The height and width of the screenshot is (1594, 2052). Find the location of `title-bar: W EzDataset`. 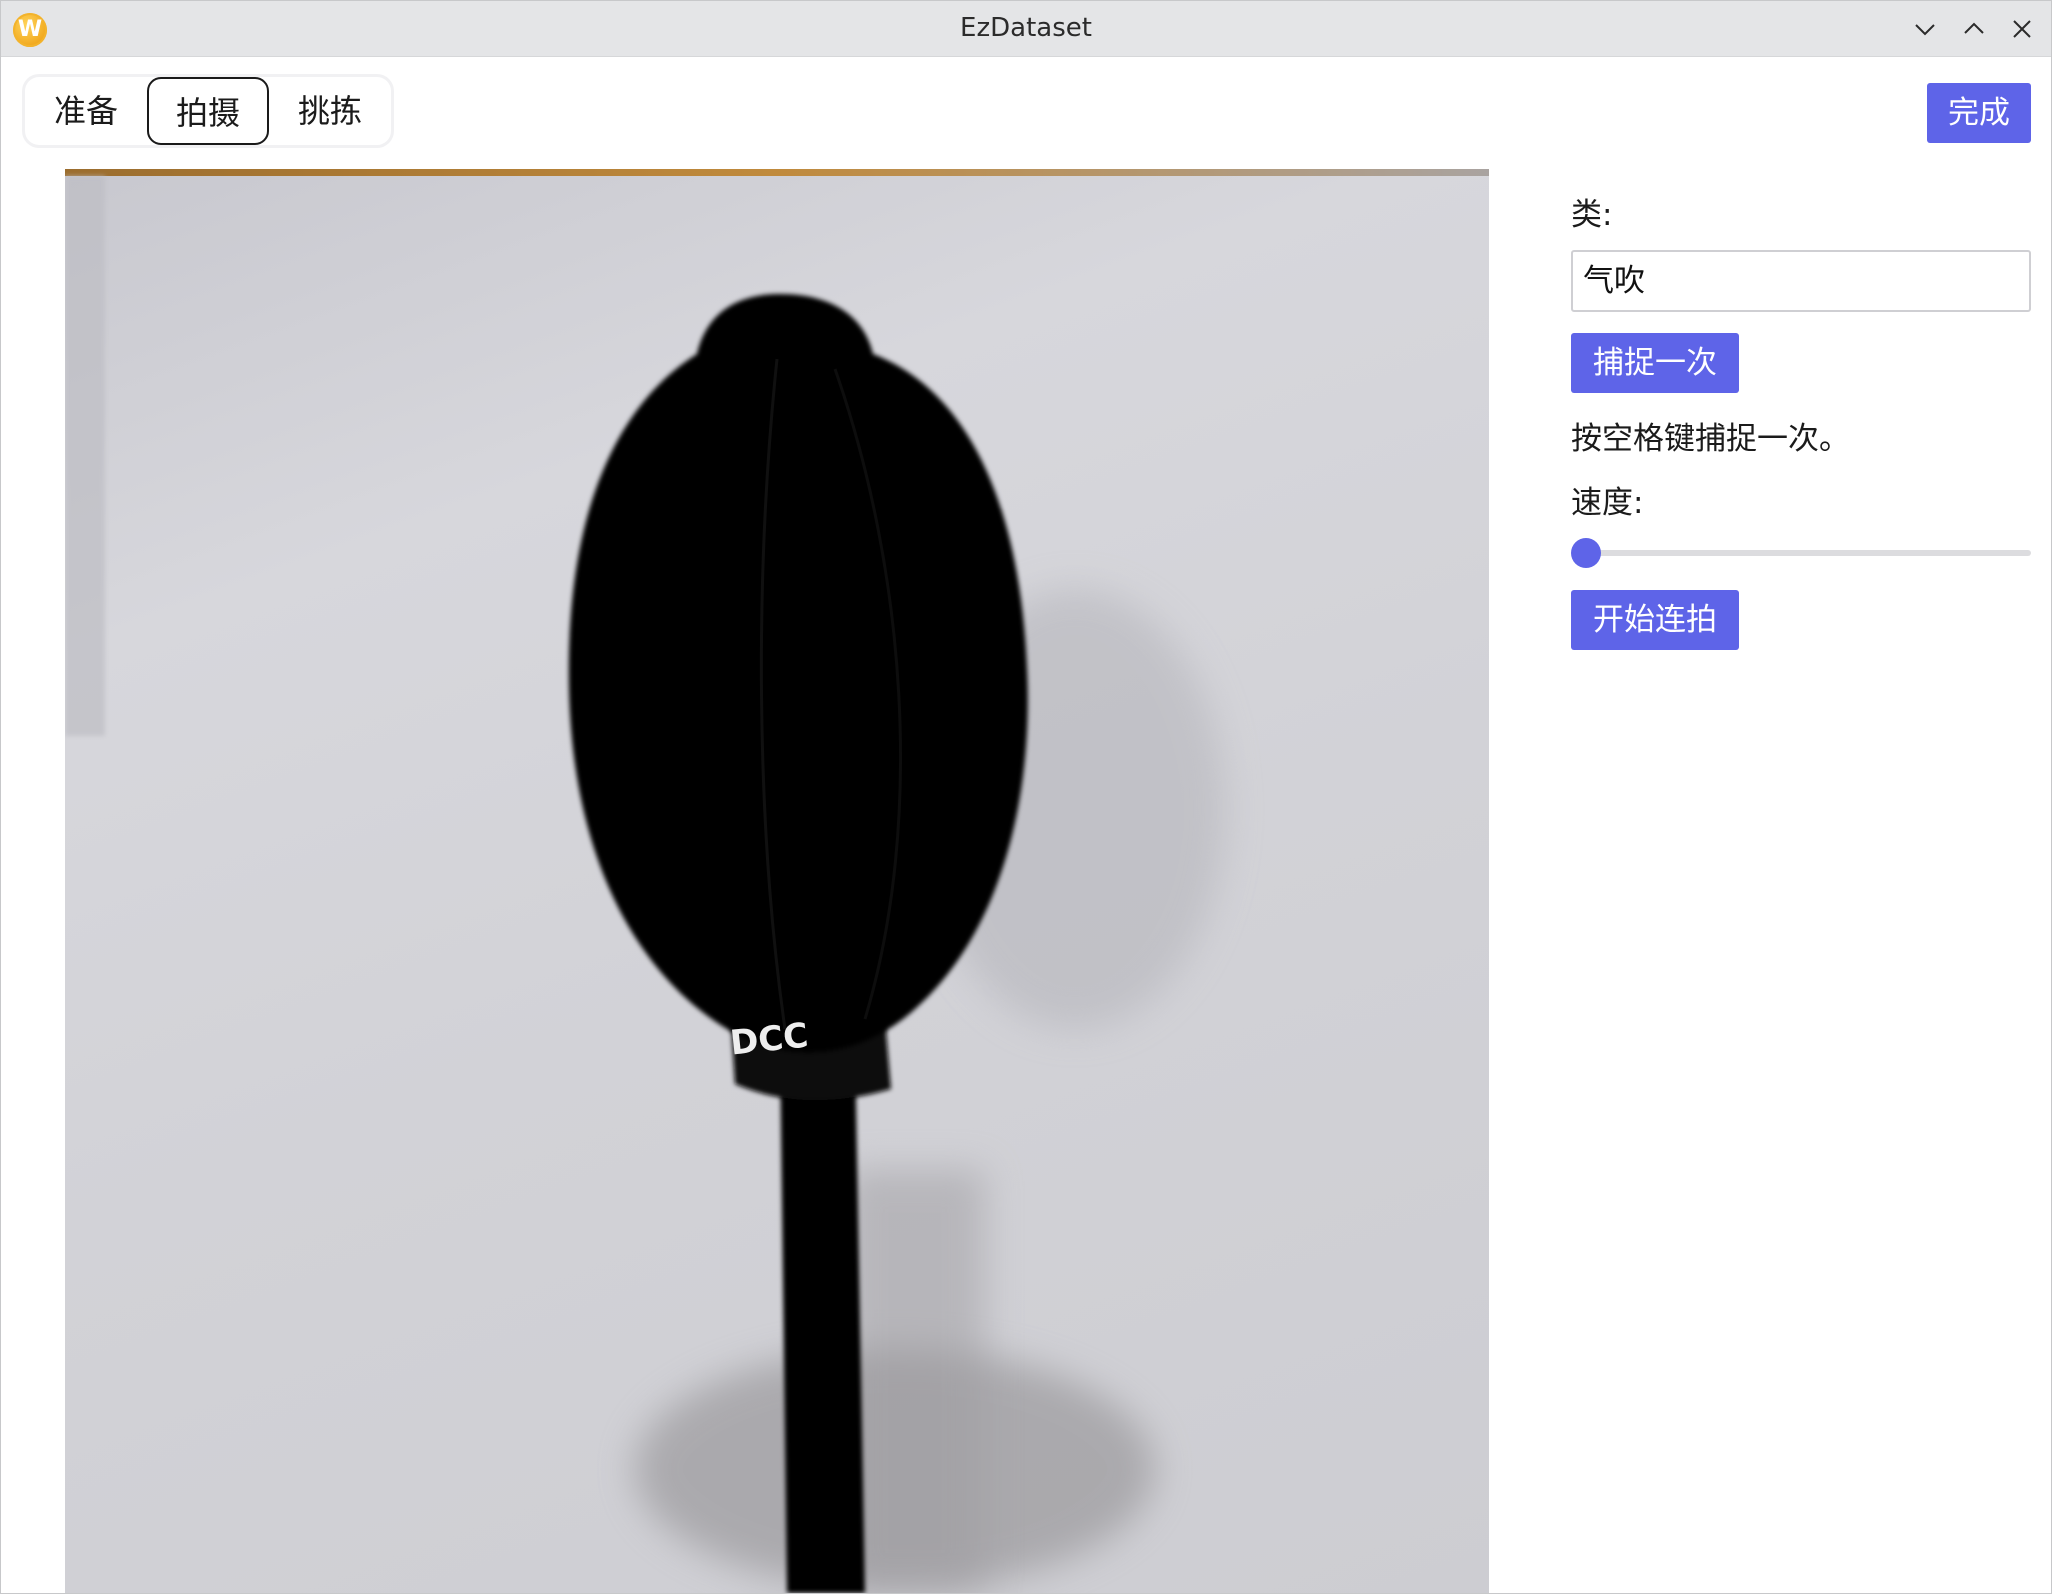

title-bar: W EzDataset is located at coordinates (1026, 29).